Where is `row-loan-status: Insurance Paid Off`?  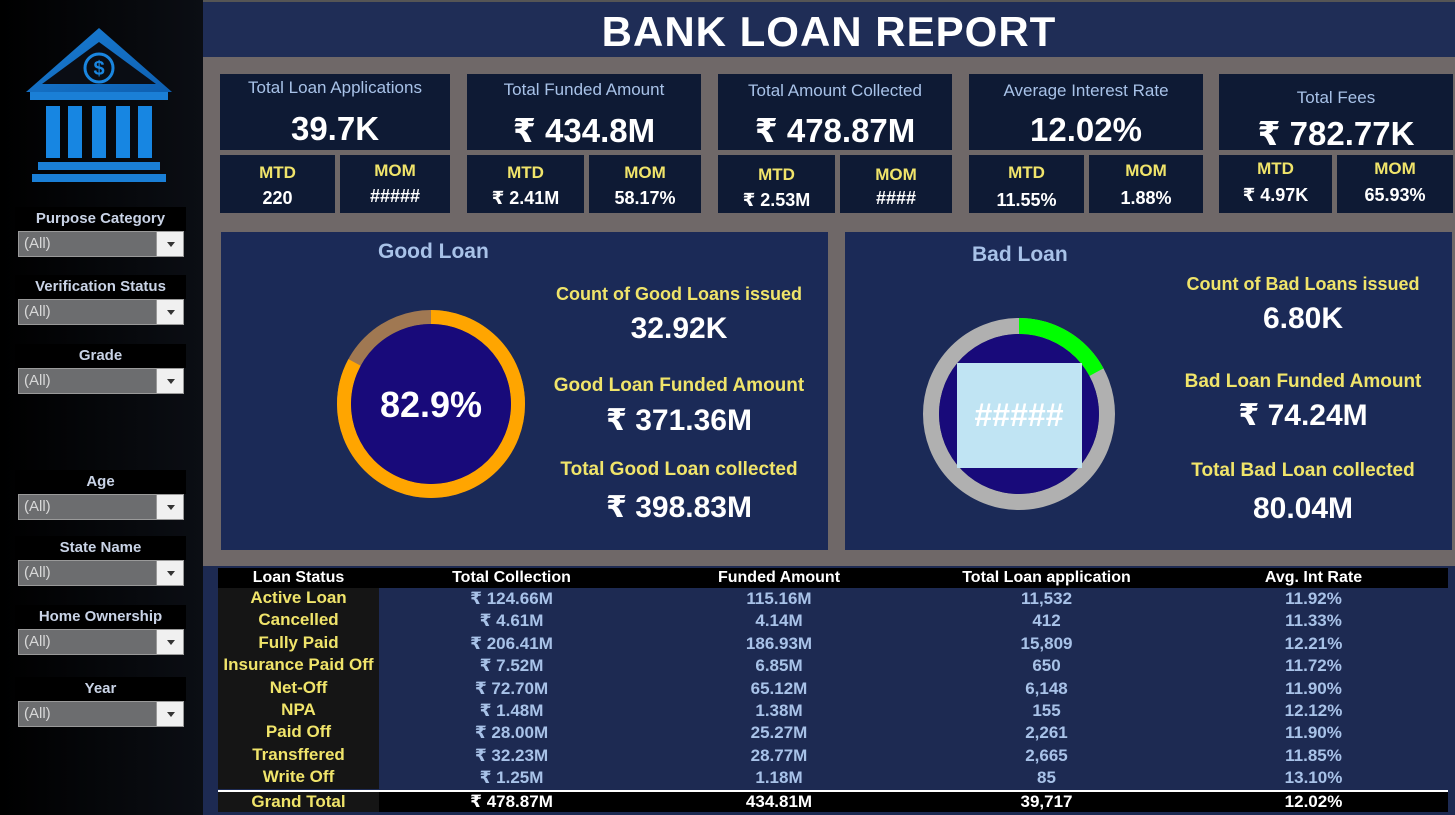 row-loan-status: Insurance Paid Off is located at coordinates (298, 665).